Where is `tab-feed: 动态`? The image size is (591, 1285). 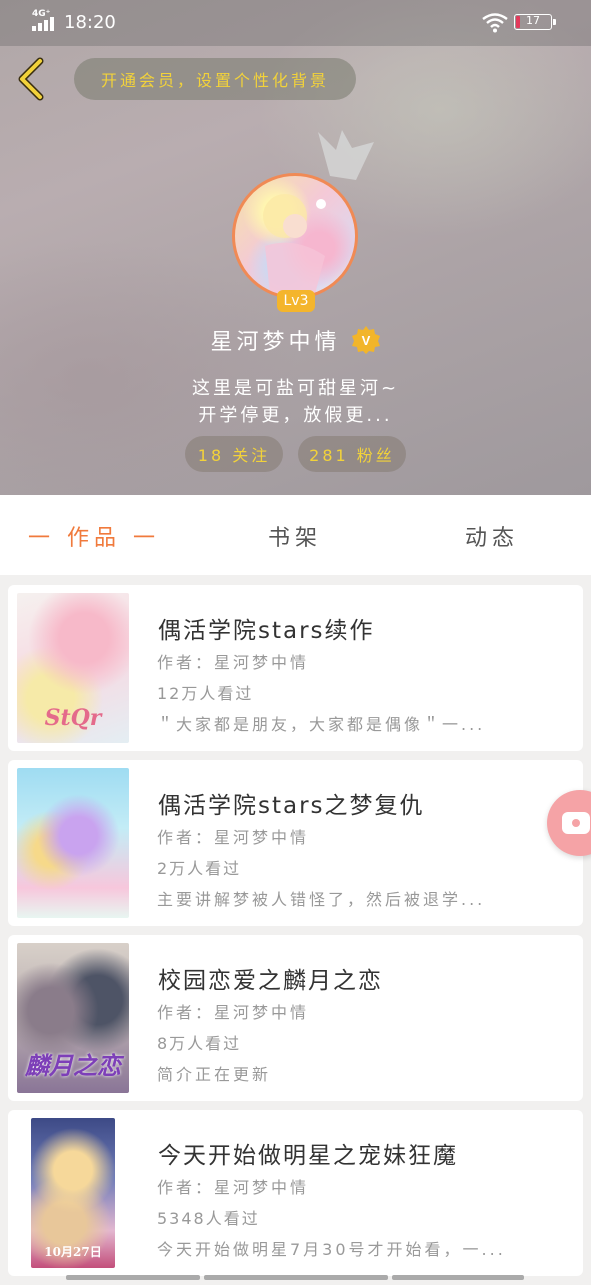
tab-feed: 动态 is located at coordinates (492, 535).